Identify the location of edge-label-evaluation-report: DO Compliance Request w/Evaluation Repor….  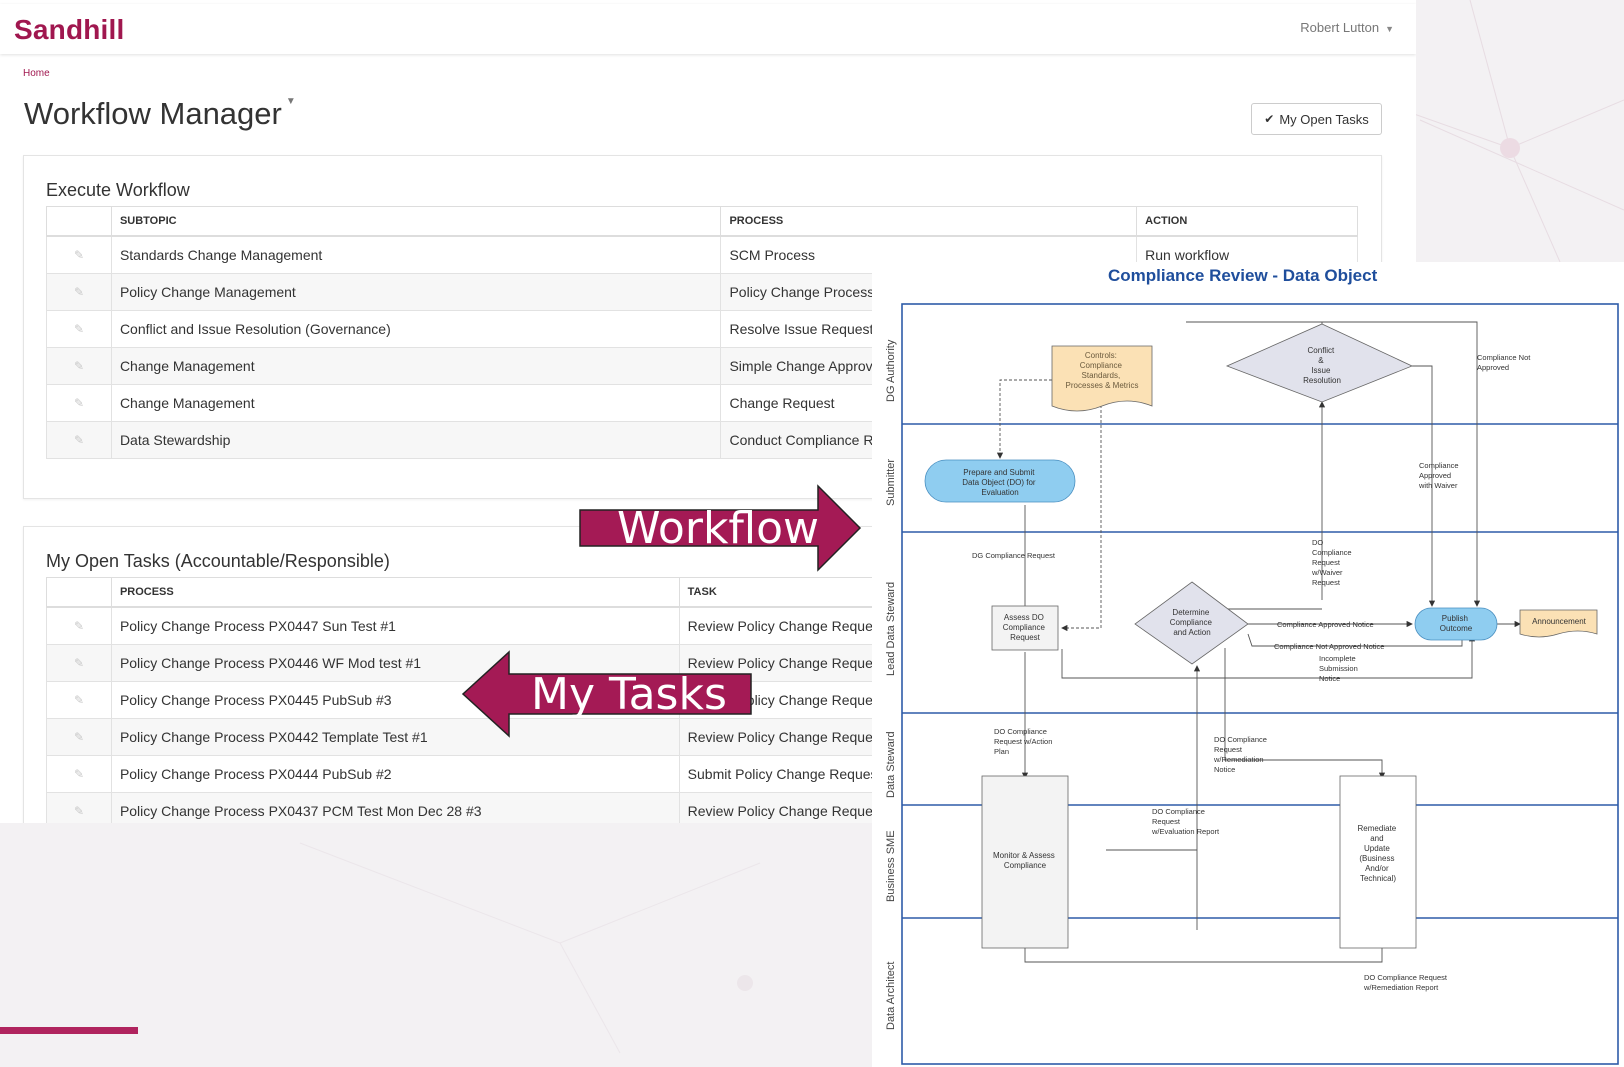
(1185, 821).